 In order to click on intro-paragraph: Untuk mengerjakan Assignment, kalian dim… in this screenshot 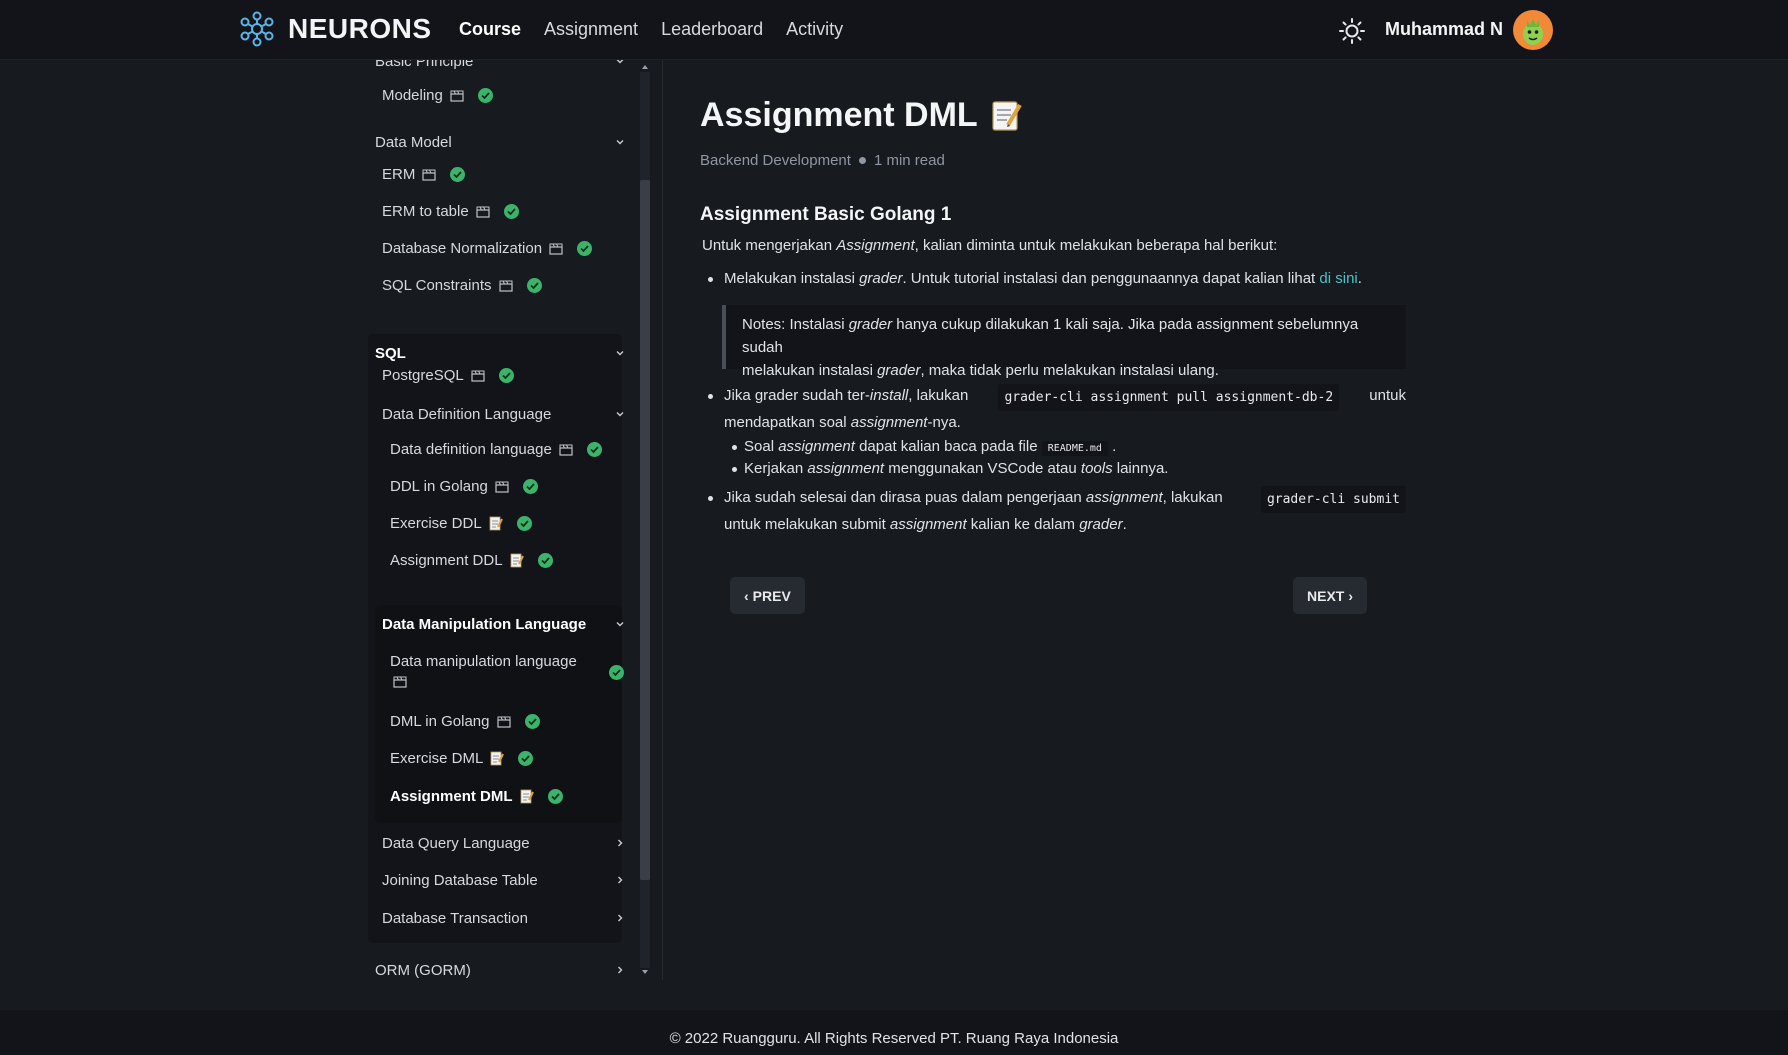, I will do `click(990, 245)`.